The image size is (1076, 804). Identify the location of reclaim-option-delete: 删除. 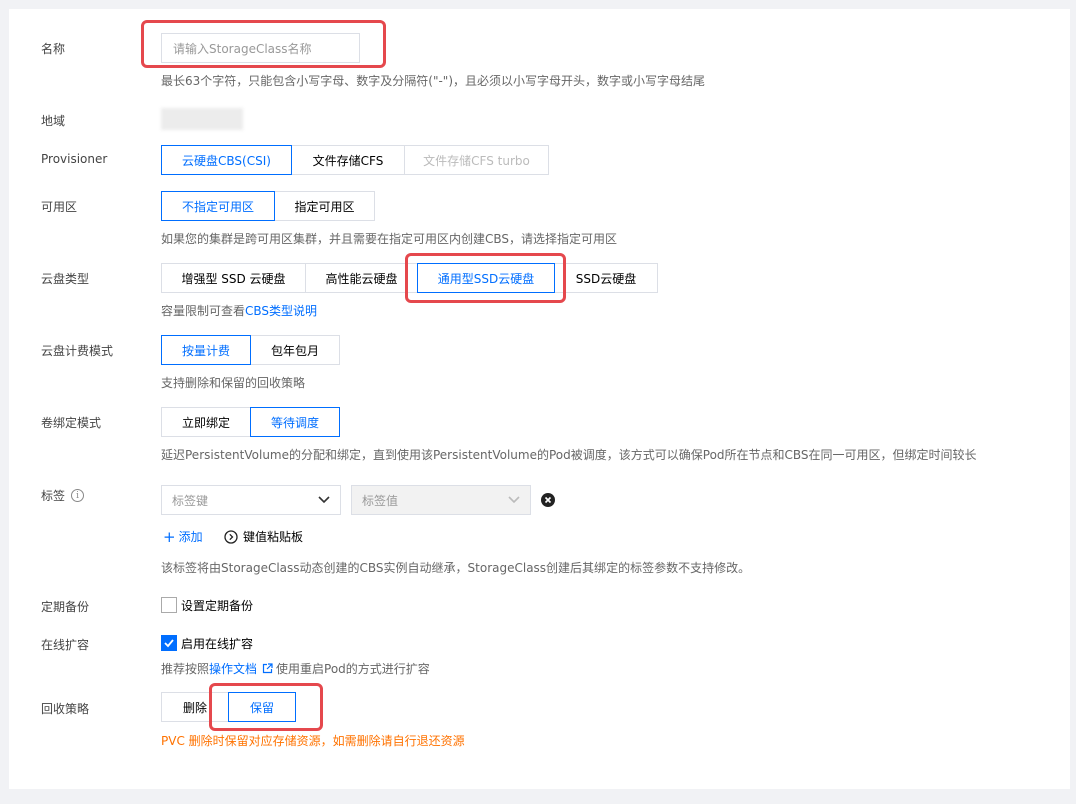
(195, 707).